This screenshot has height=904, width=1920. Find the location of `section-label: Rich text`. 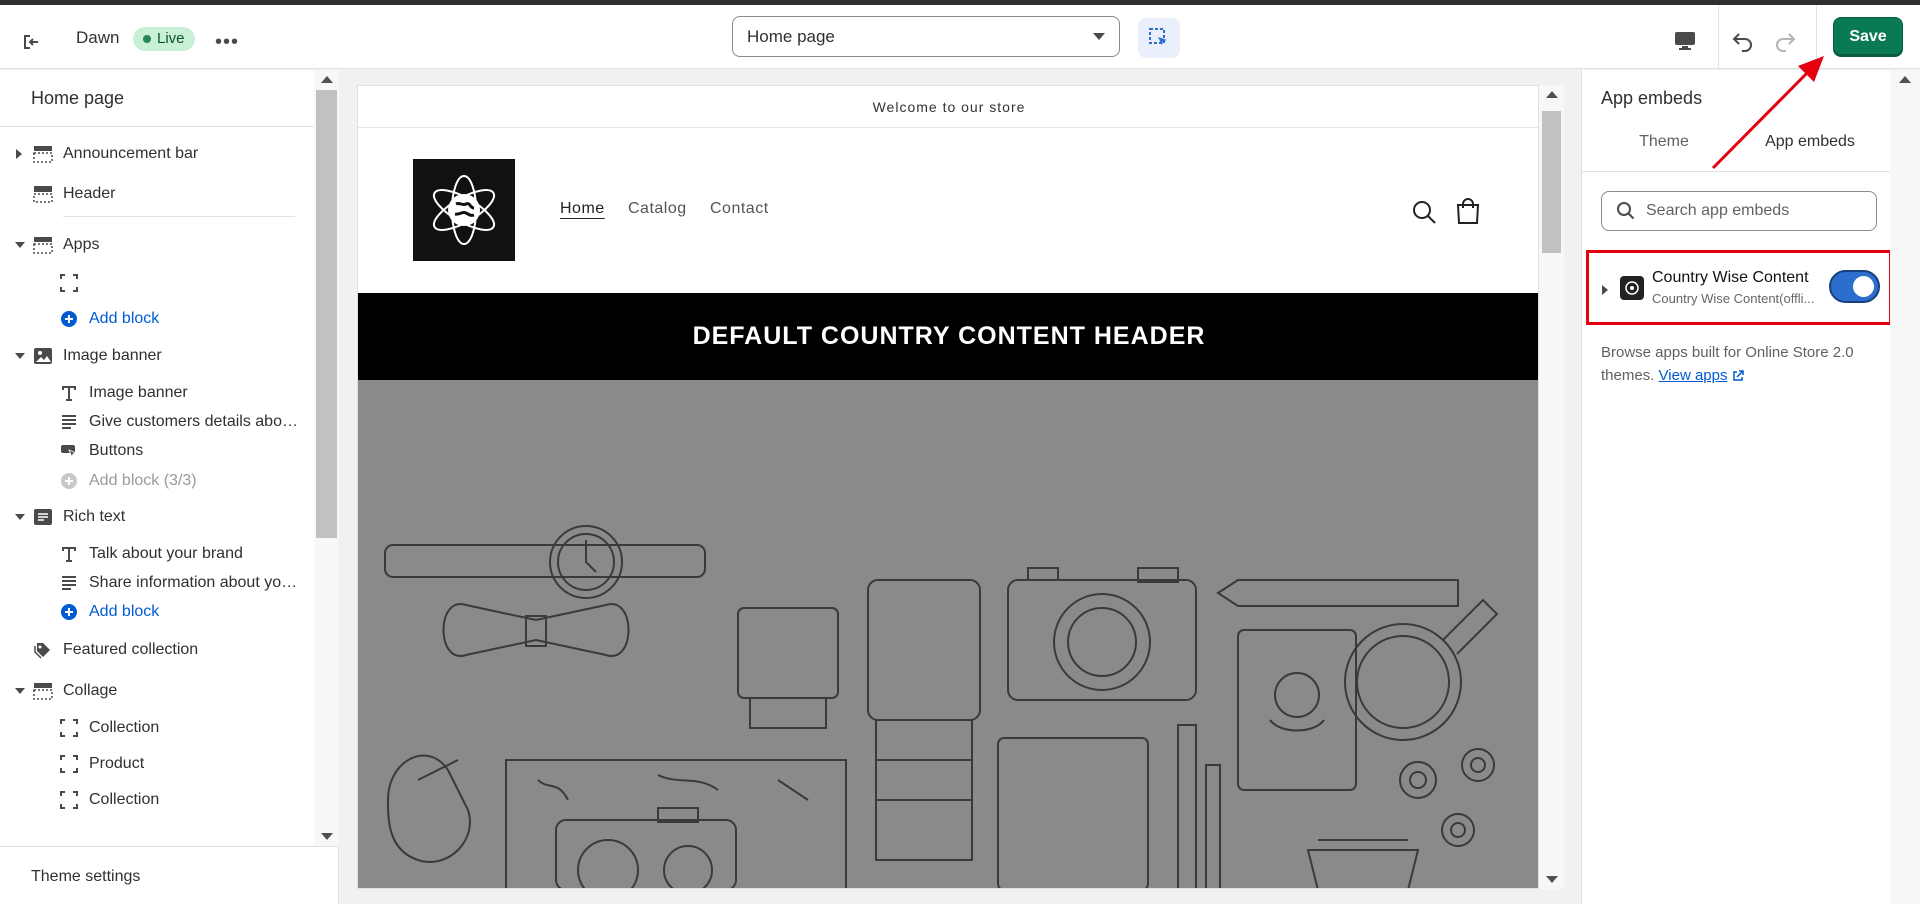

section-label: Rich text is located at coordinates (94, 516).